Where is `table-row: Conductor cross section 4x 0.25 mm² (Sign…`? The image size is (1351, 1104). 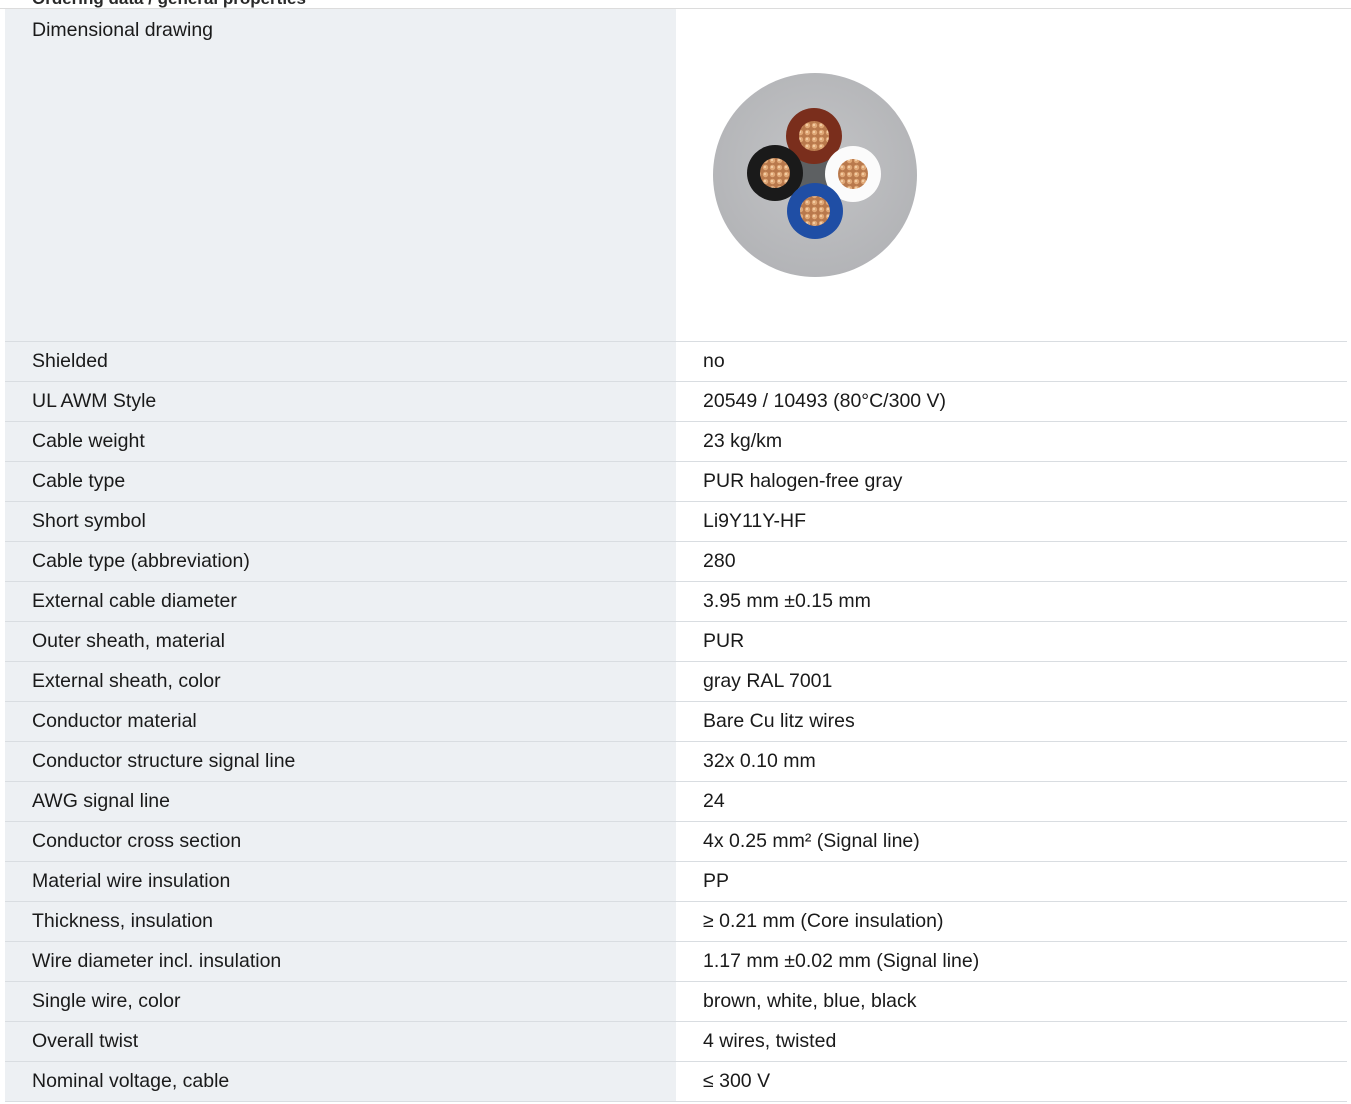 table-row: Conductor cross section 4x 0.25 mm² (Sign… is located at coordinates (676, 841).